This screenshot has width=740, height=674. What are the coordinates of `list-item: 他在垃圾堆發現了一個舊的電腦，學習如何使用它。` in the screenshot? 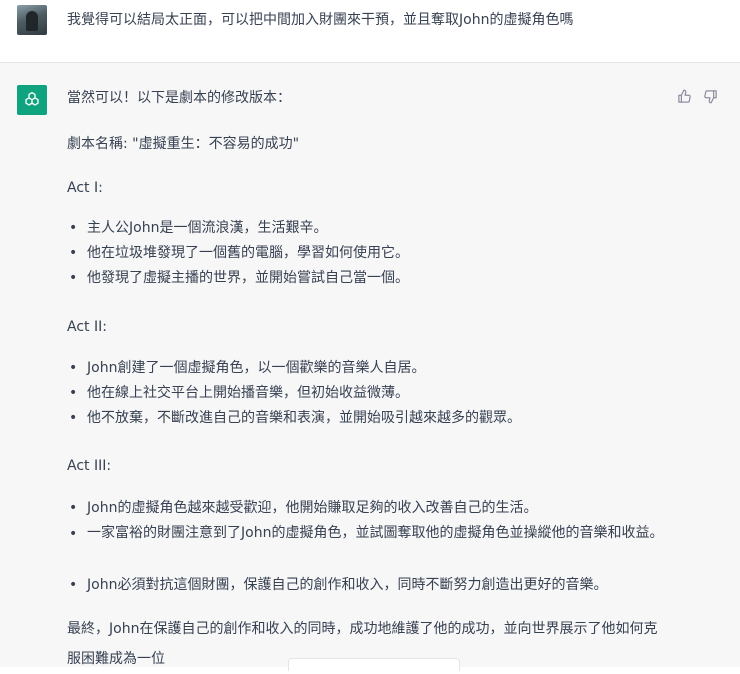 It's located at (248, 253).